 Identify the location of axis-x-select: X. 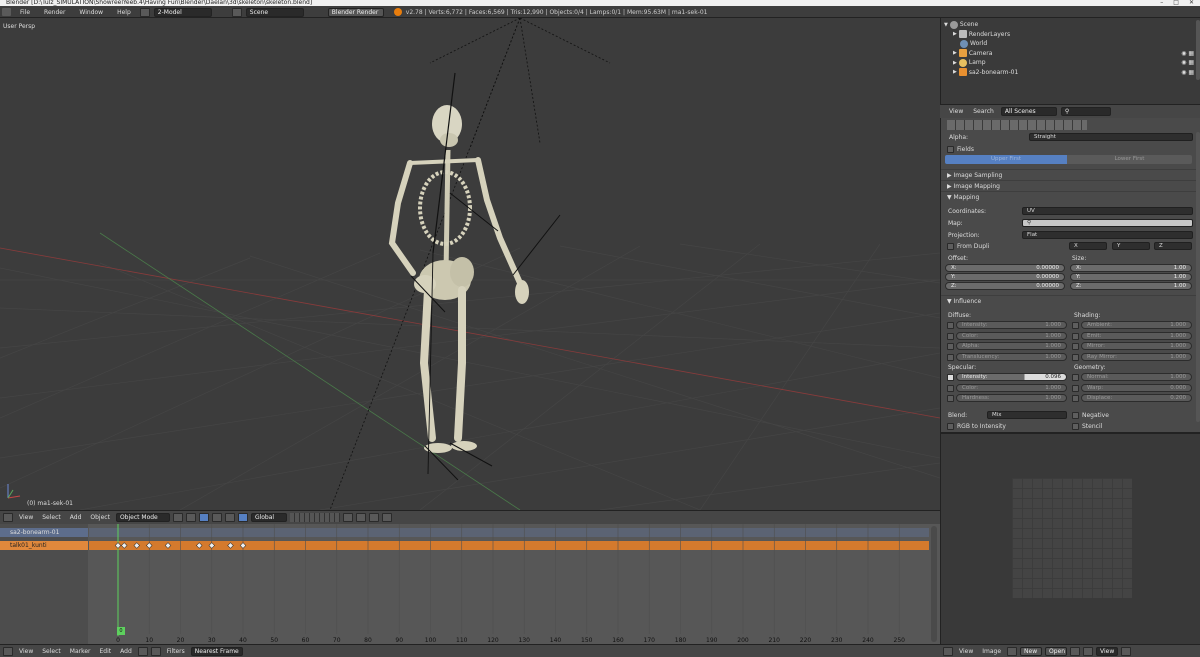
(1088, 246).